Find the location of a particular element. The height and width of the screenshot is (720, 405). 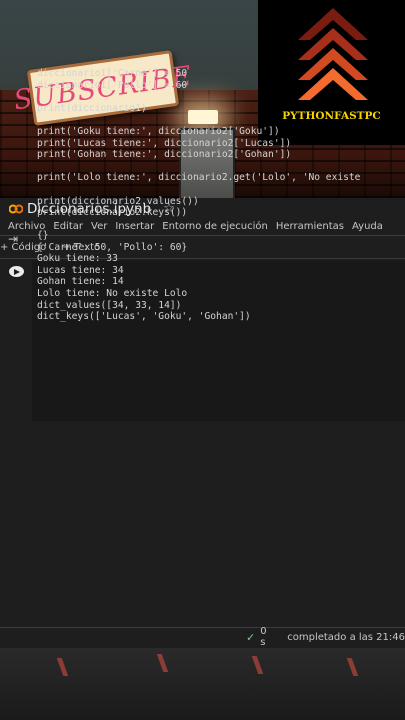

code-line: print(diccionario1) is located at coordinates (92, 108).